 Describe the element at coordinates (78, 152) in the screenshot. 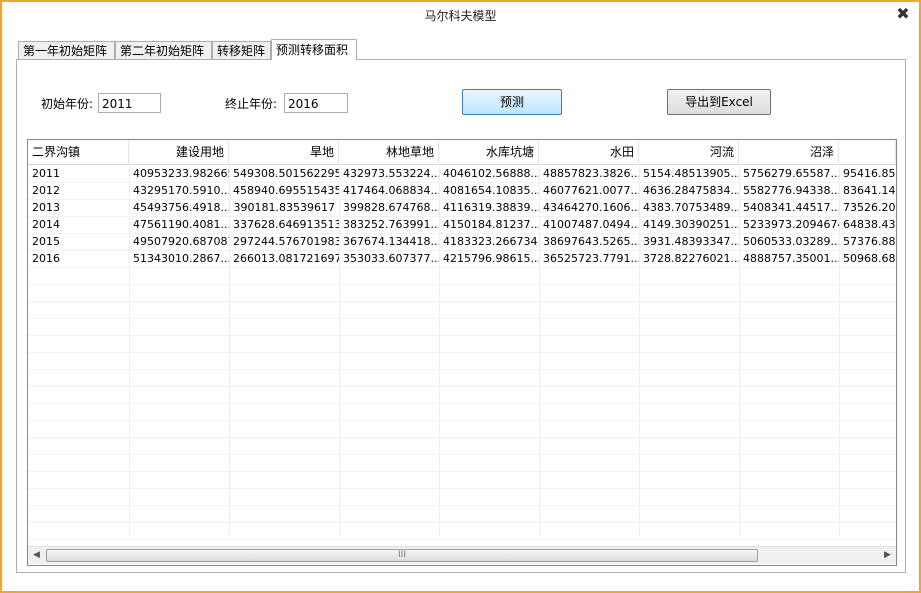

I see `column-header: 二界沟镇` at that location.